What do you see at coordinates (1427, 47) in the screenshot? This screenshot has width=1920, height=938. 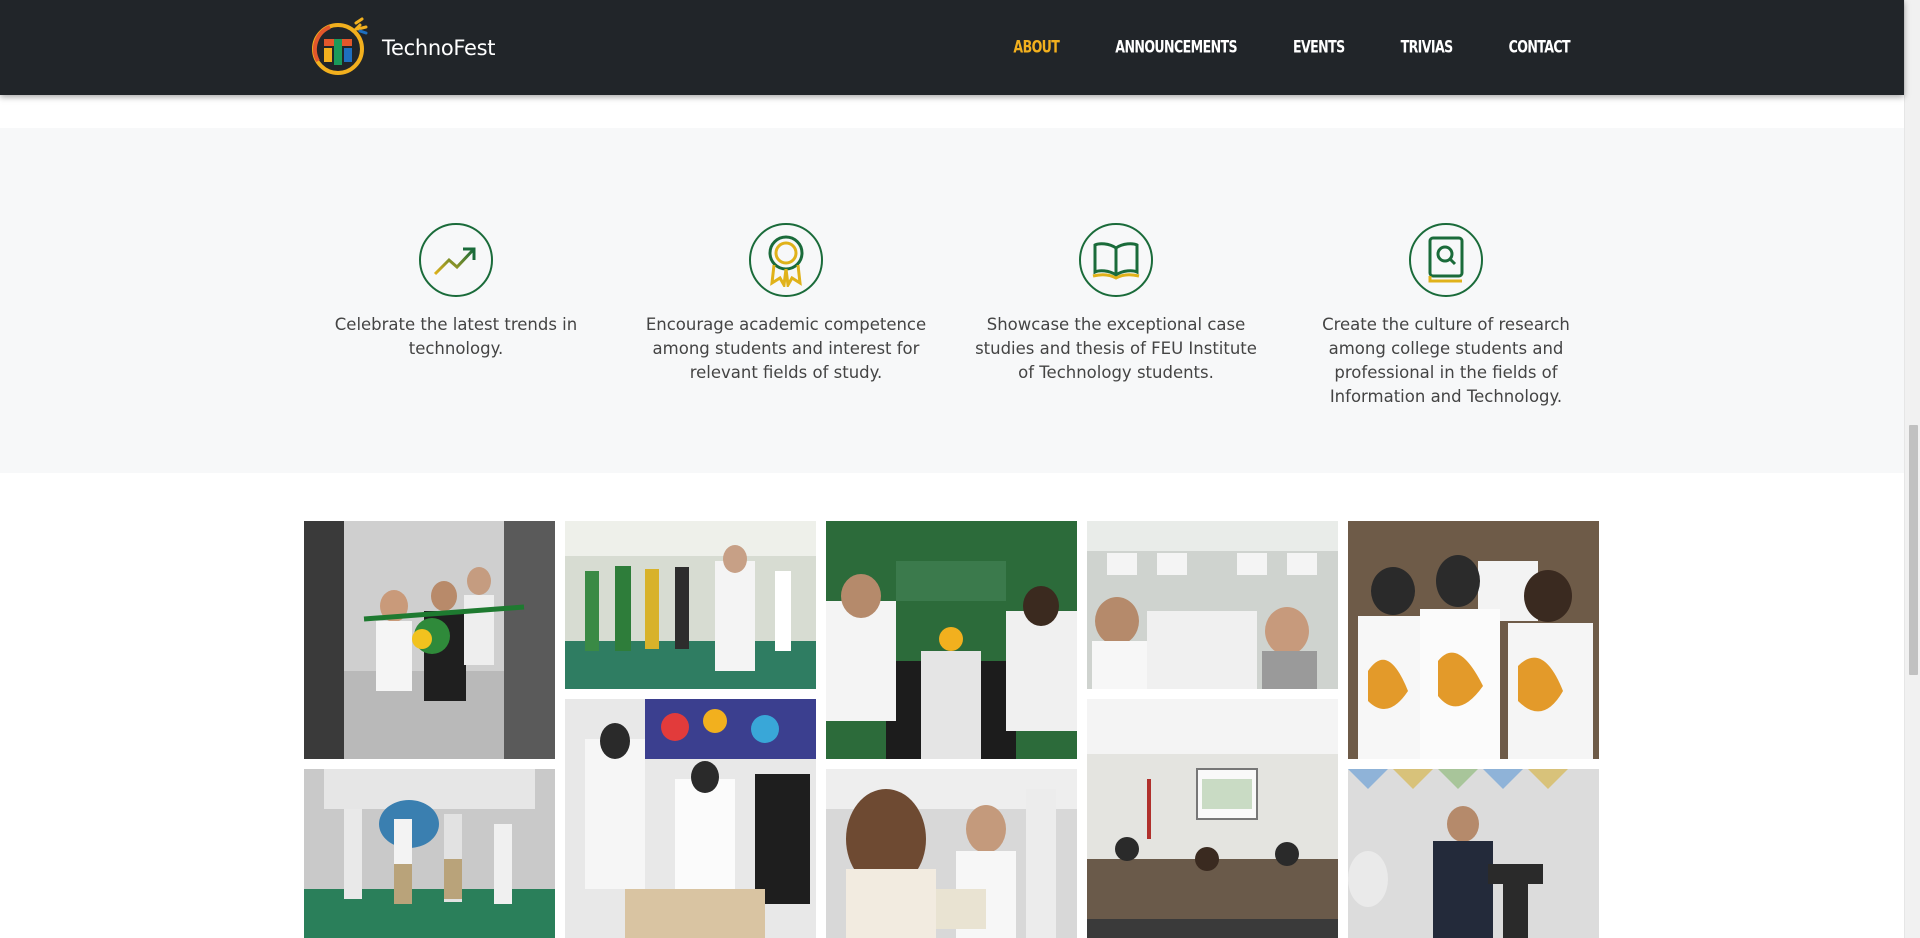 I see `nav-trivias: TRIVIAS` at bounding box center [1427, 47].